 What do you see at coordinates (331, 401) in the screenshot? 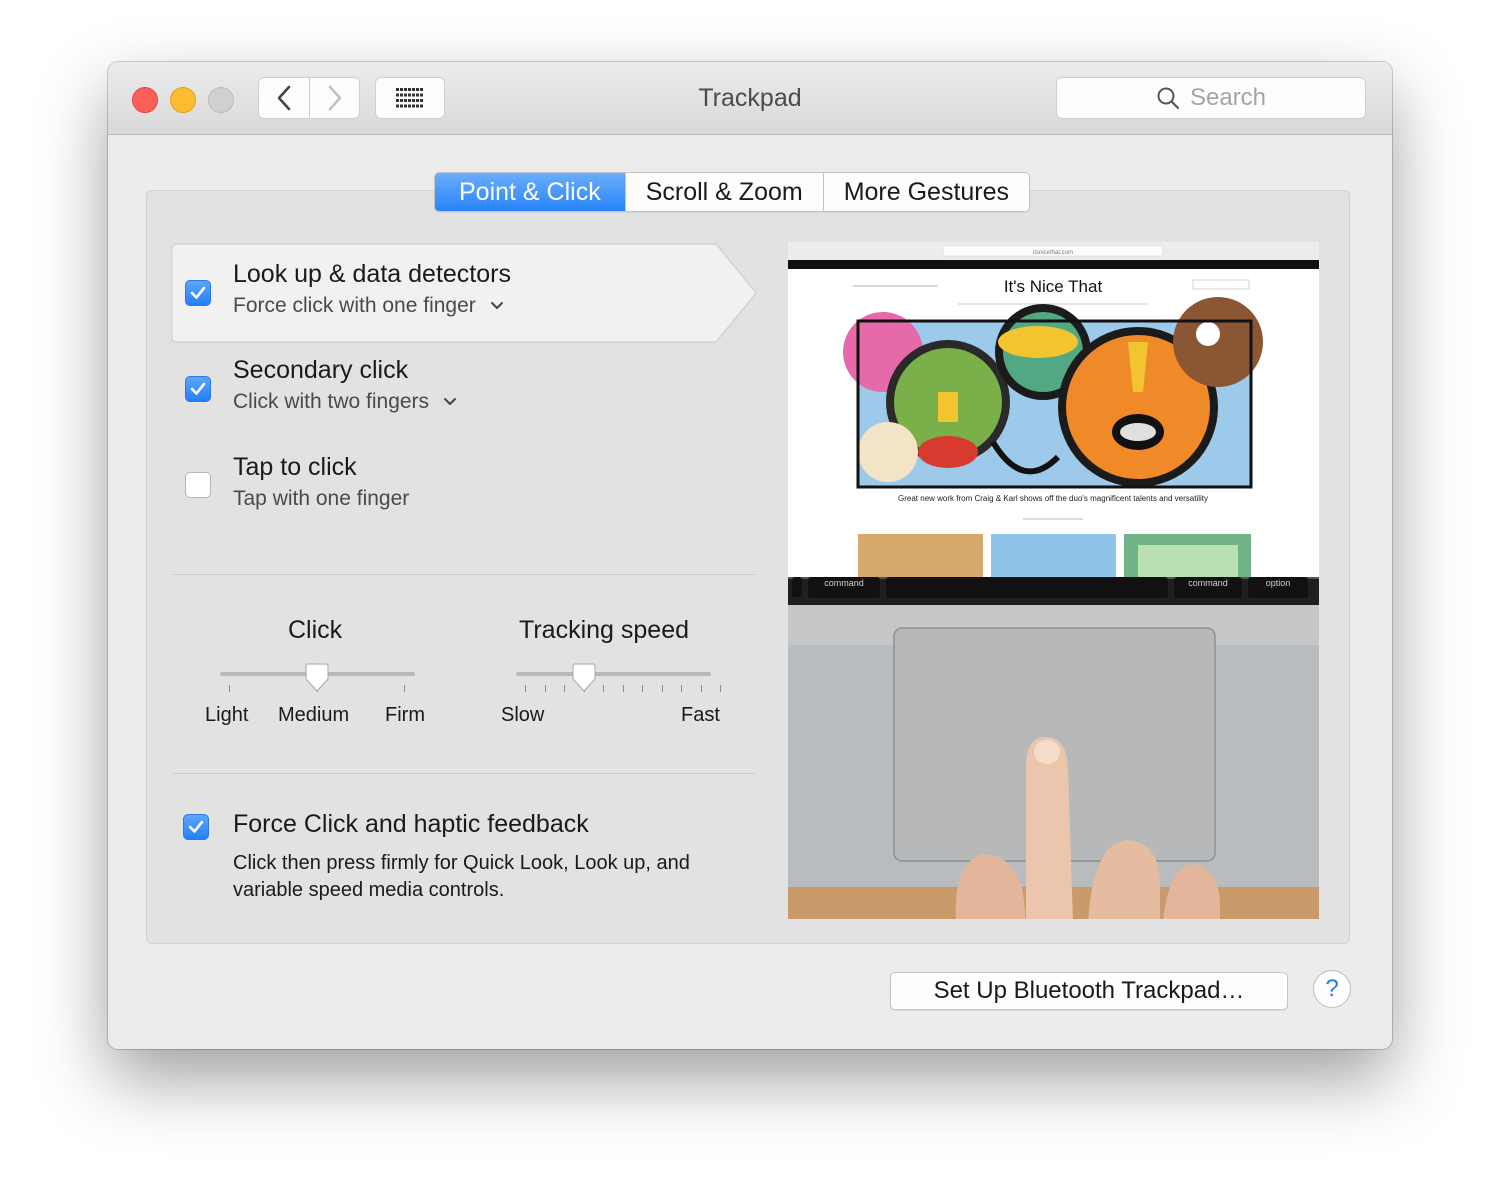
I see `secondary-click-subtitle: Click with two fingers` at bounding box center [331, 401].